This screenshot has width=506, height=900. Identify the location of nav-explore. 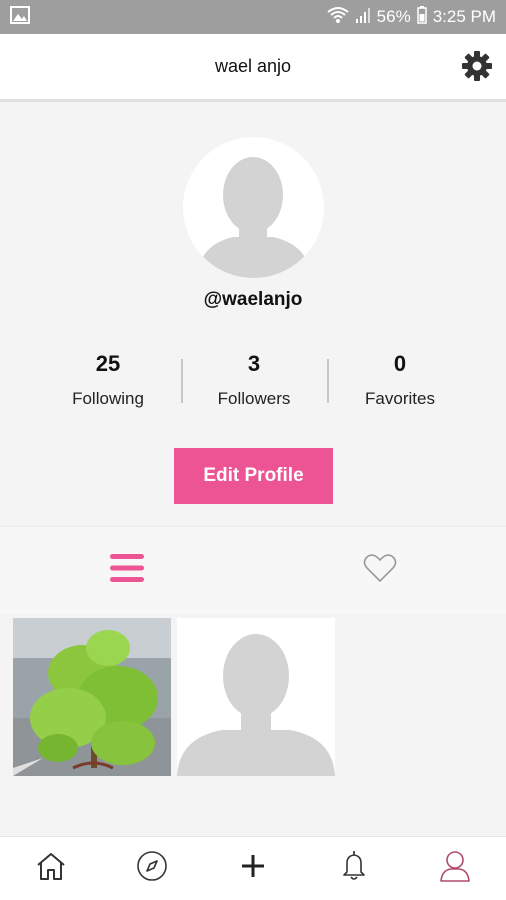
(151, 868).